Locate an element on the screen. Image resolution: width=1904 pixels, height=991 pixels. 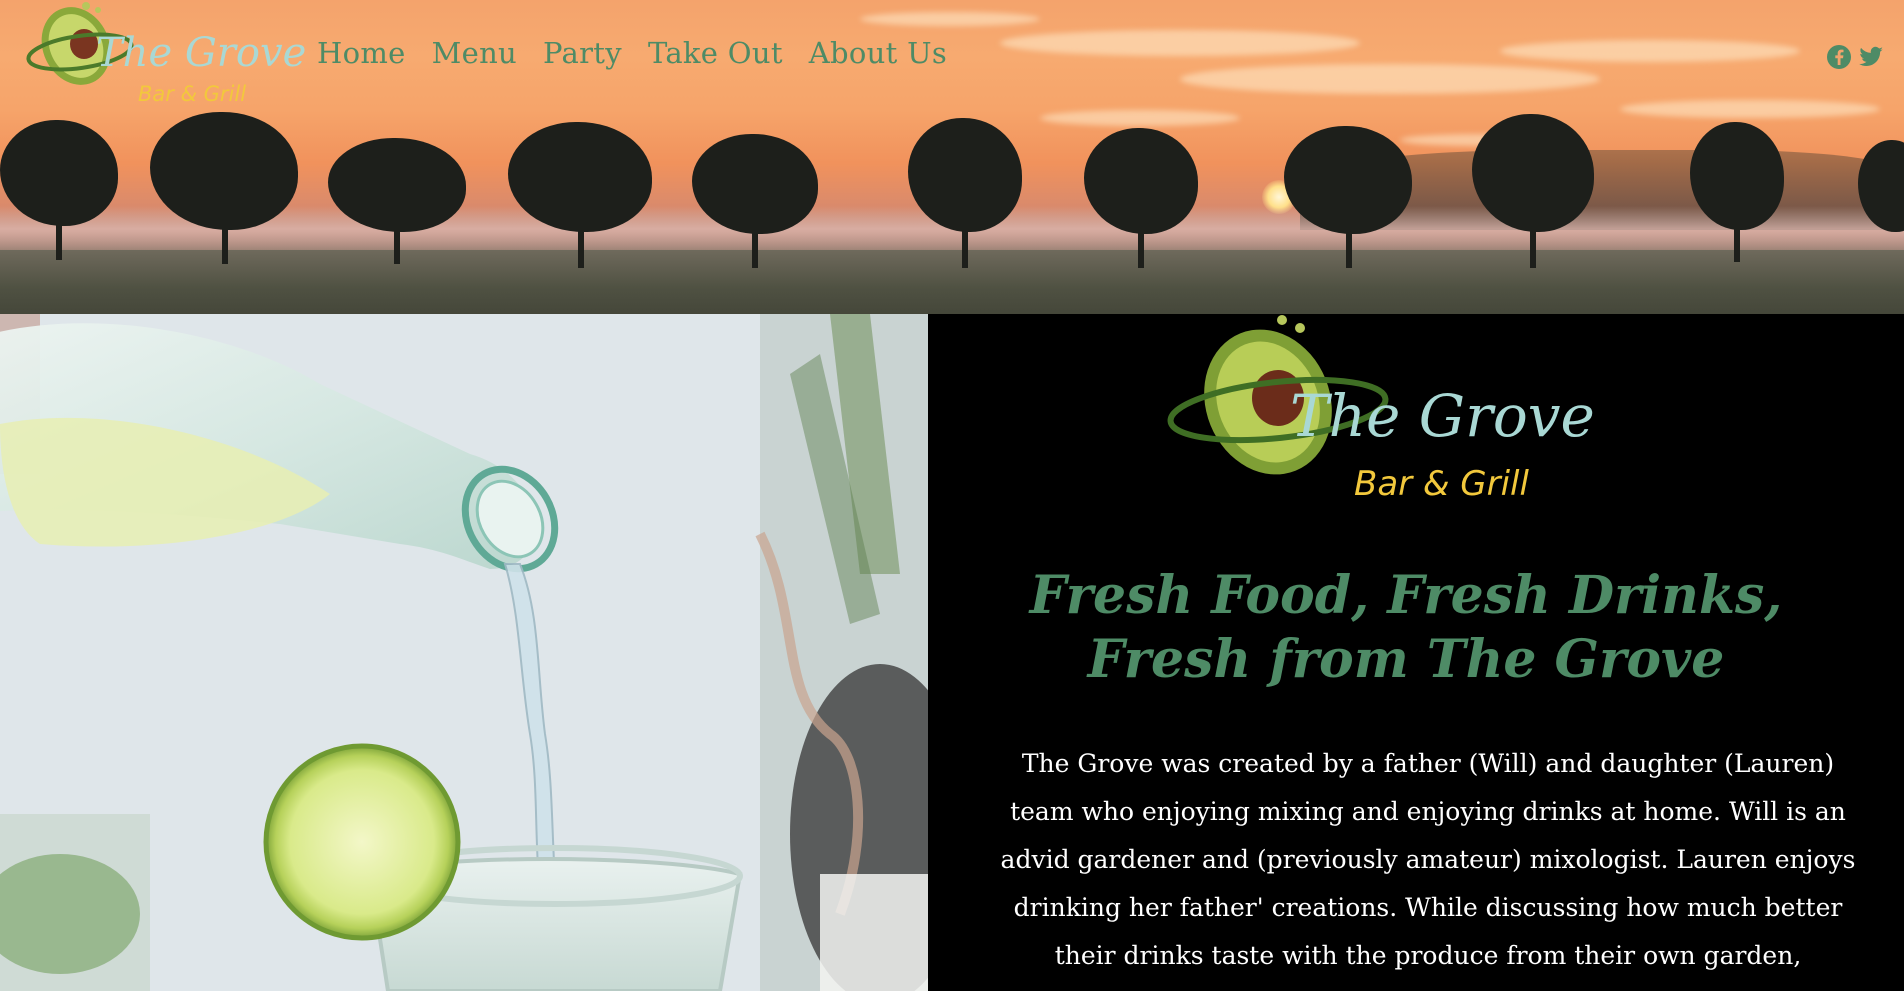
main-logo-name: The Grove is located at coordinates (1442, 416).